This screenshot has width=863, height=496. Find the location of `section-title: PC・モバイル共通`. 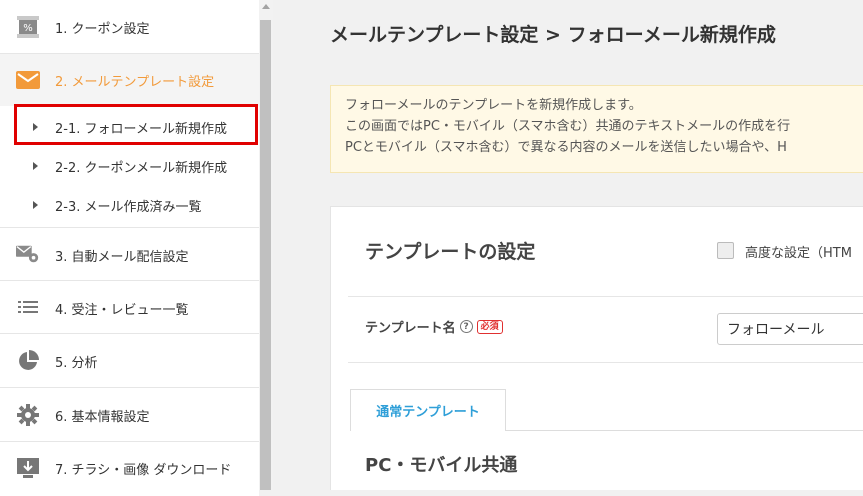

section-title: PC・モバイル共通 is located at coordinates (441, 465).